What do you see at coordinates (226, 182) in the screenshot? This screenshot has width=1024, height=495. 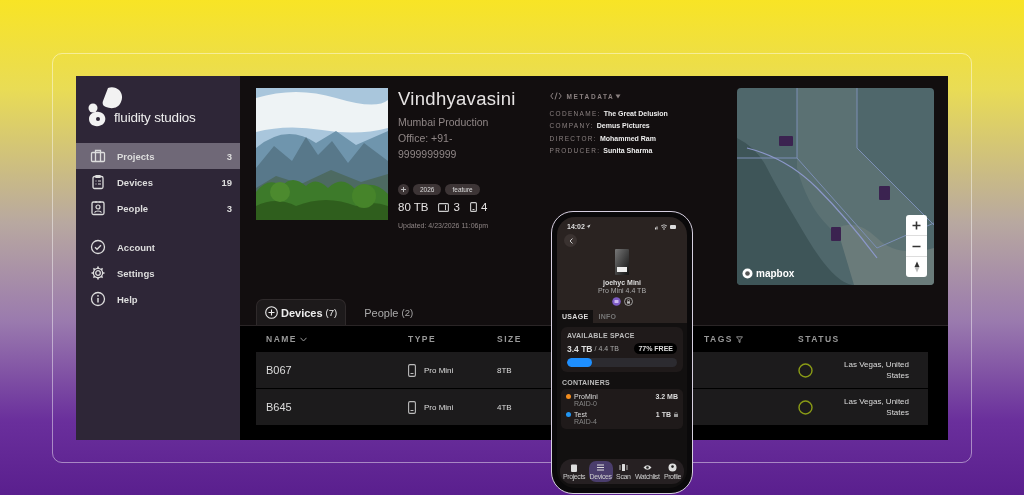 I see `item-count: 19` at bounding box center [226, 182].